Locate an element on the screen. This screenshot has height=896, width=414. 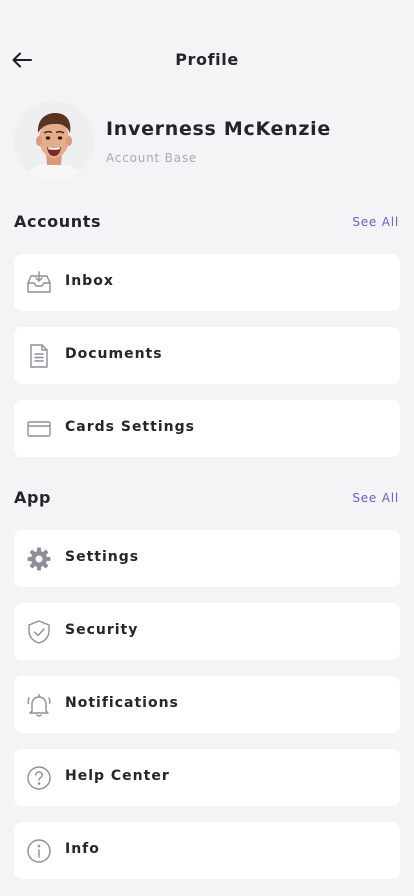
profile-name: Inverness McKenzie is located at coordinates (218, 129).